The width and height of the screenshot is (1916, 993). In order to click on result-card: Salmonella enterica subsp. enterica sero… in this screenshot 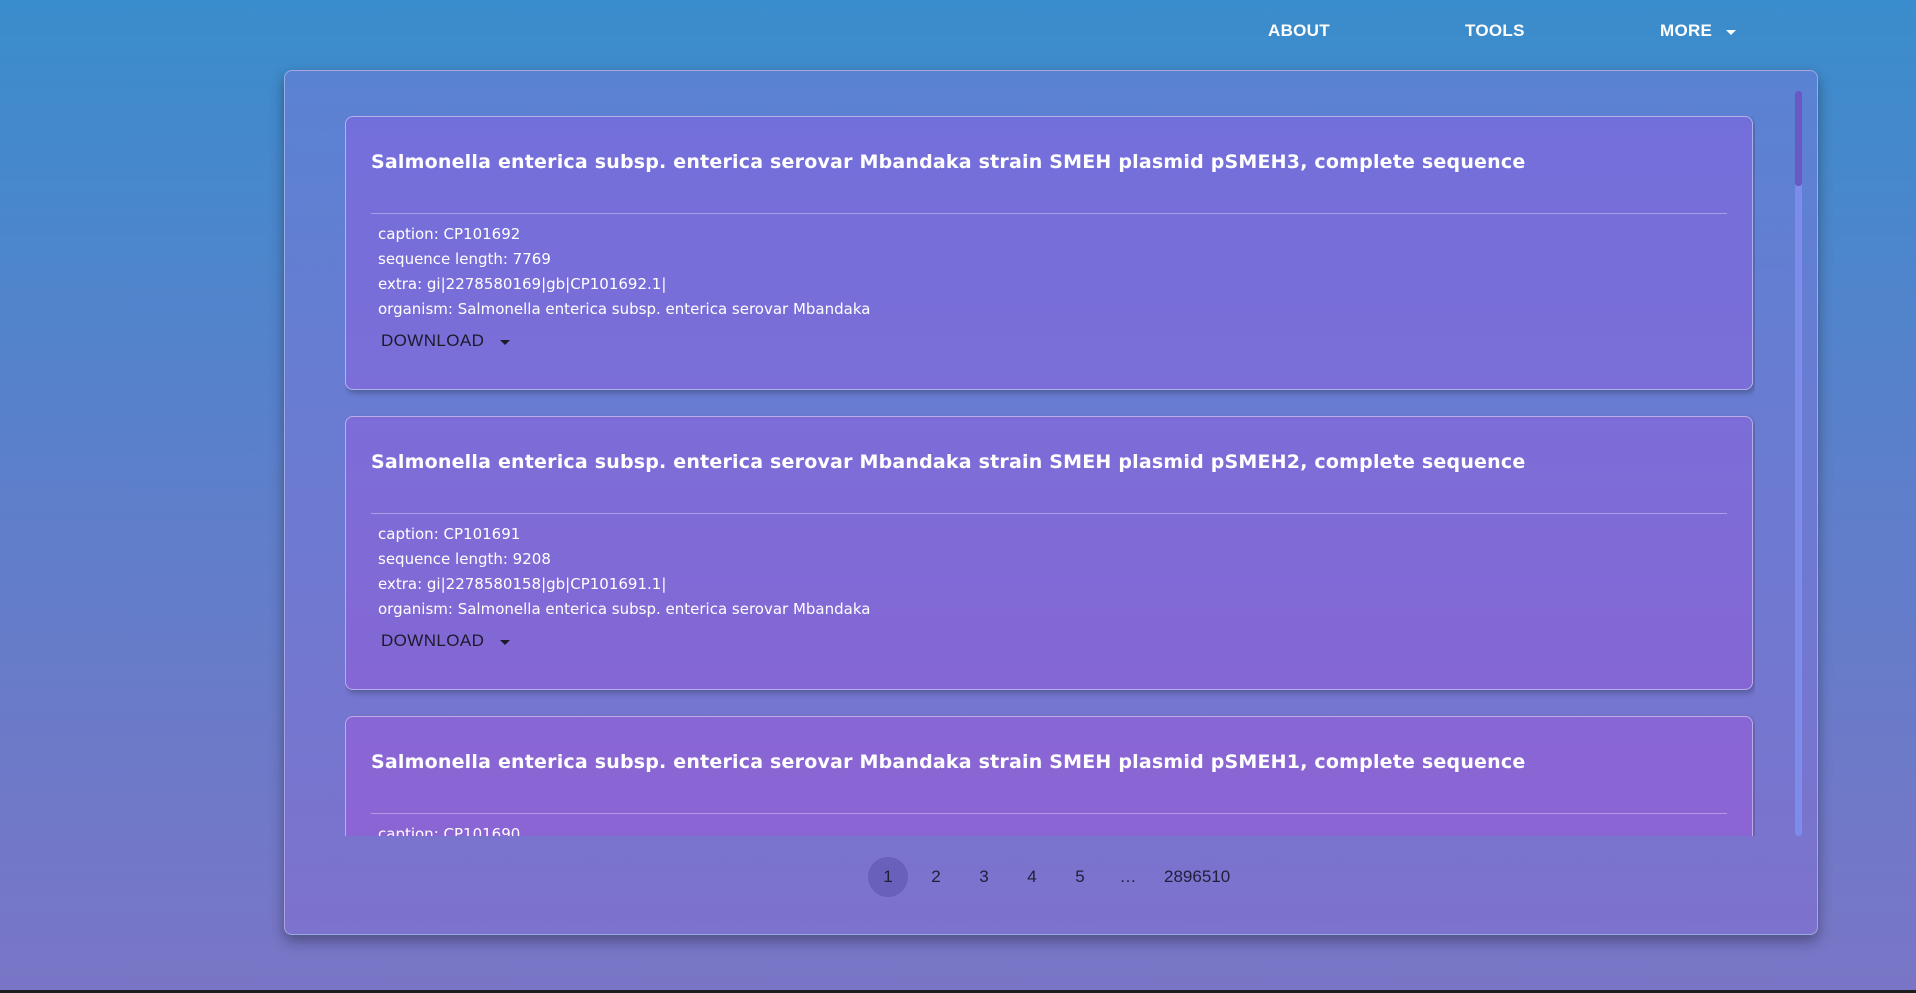, I will do `click(1049, 776)`.